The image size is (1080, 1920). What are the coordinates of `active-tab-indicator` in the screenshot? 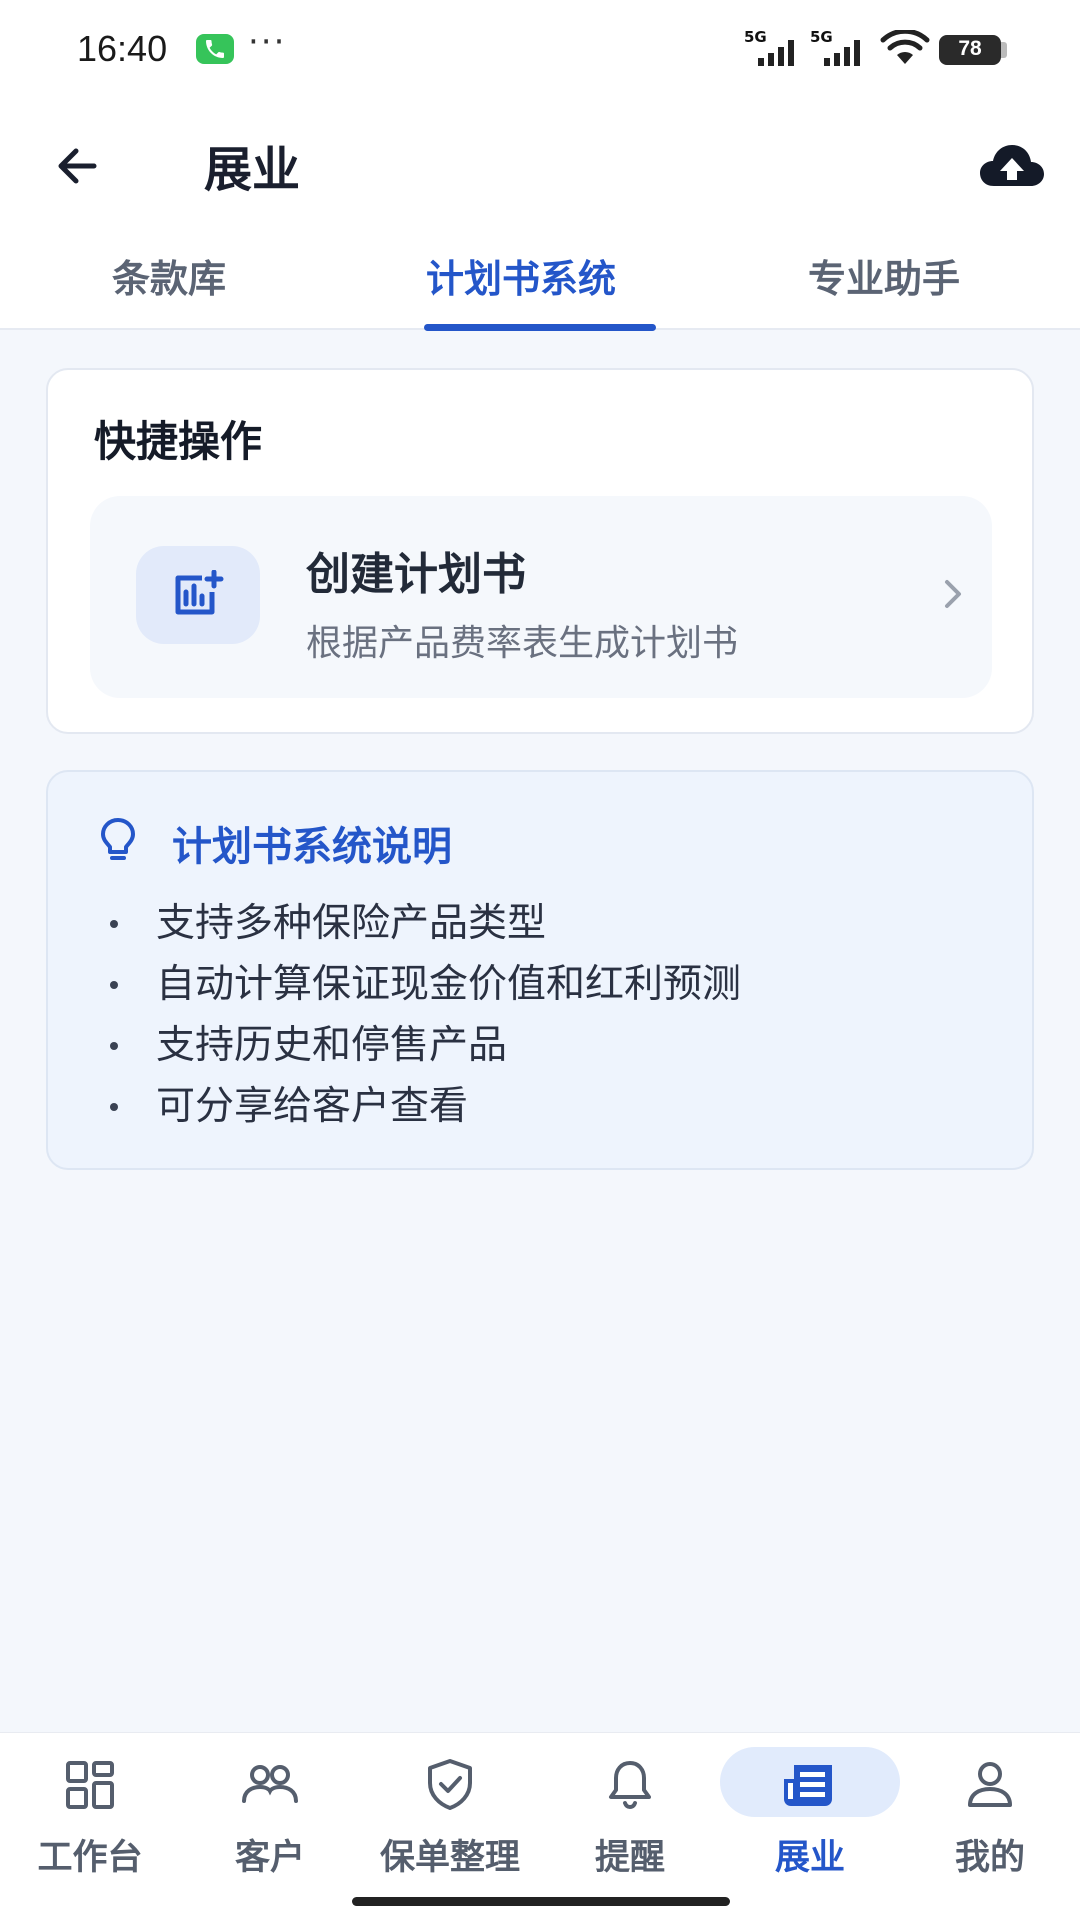 It's located at (540, 327).